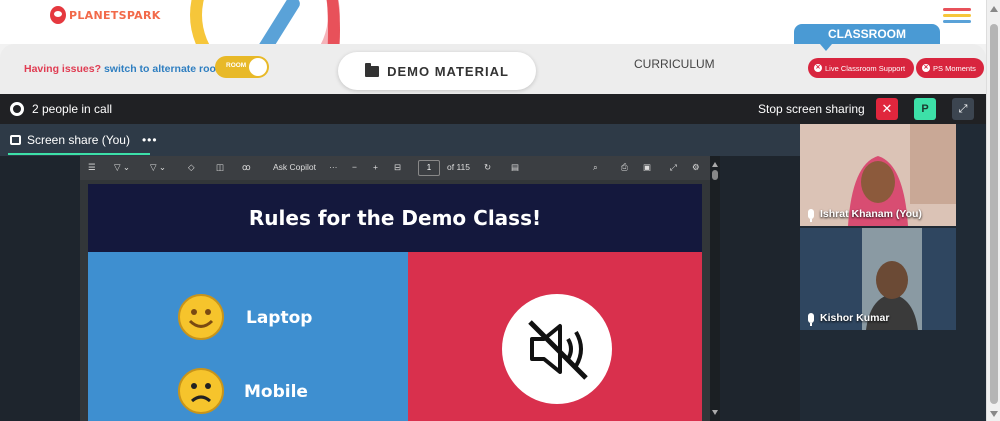 The height and width of the screenshot is (421, 1000). Describe the element at coordinates (122, 167) in the screenshot. I see `highlight-icon: ▽ ⌄` at that location.